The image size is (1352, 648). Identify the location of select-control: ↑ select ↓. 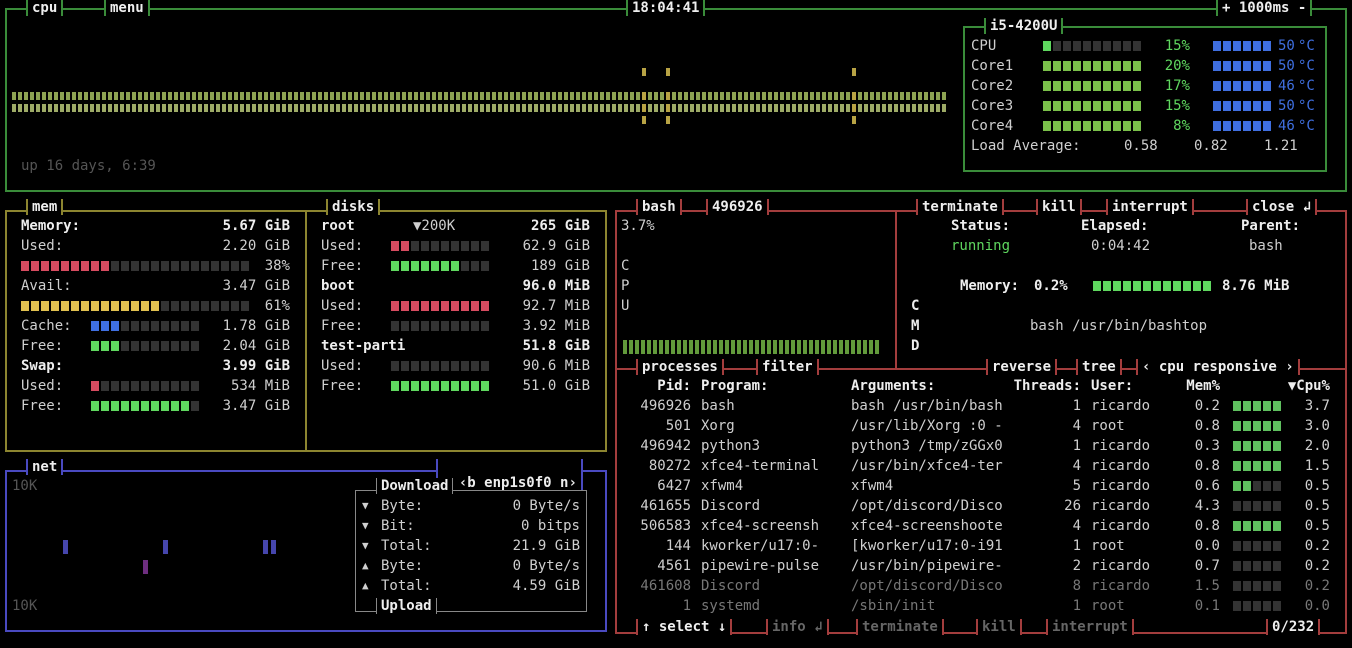
(684, 627).